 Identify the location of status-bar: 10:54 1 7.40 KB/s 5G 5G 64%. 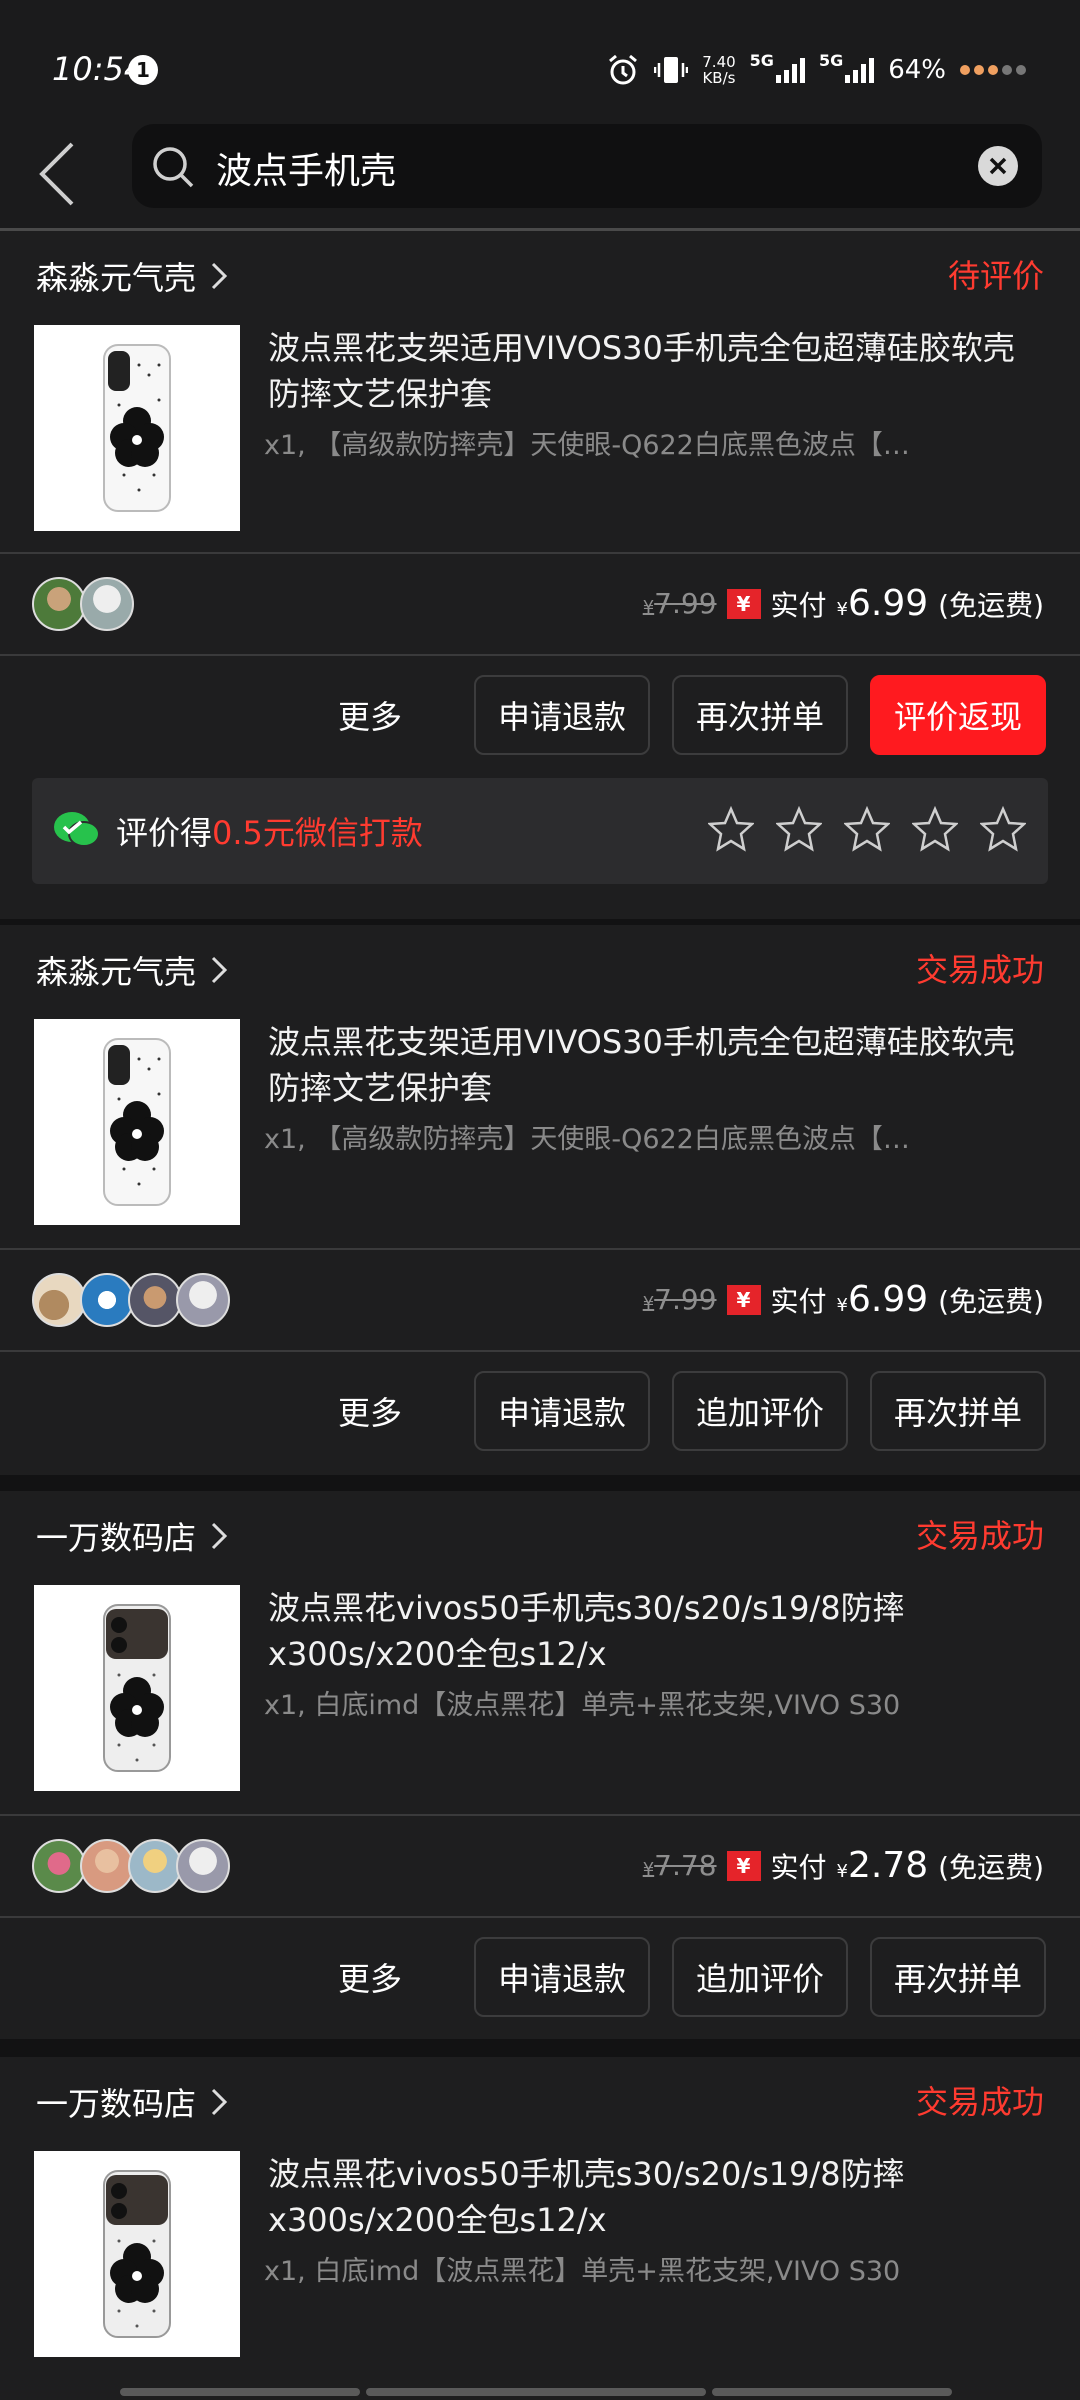
(540, 65).